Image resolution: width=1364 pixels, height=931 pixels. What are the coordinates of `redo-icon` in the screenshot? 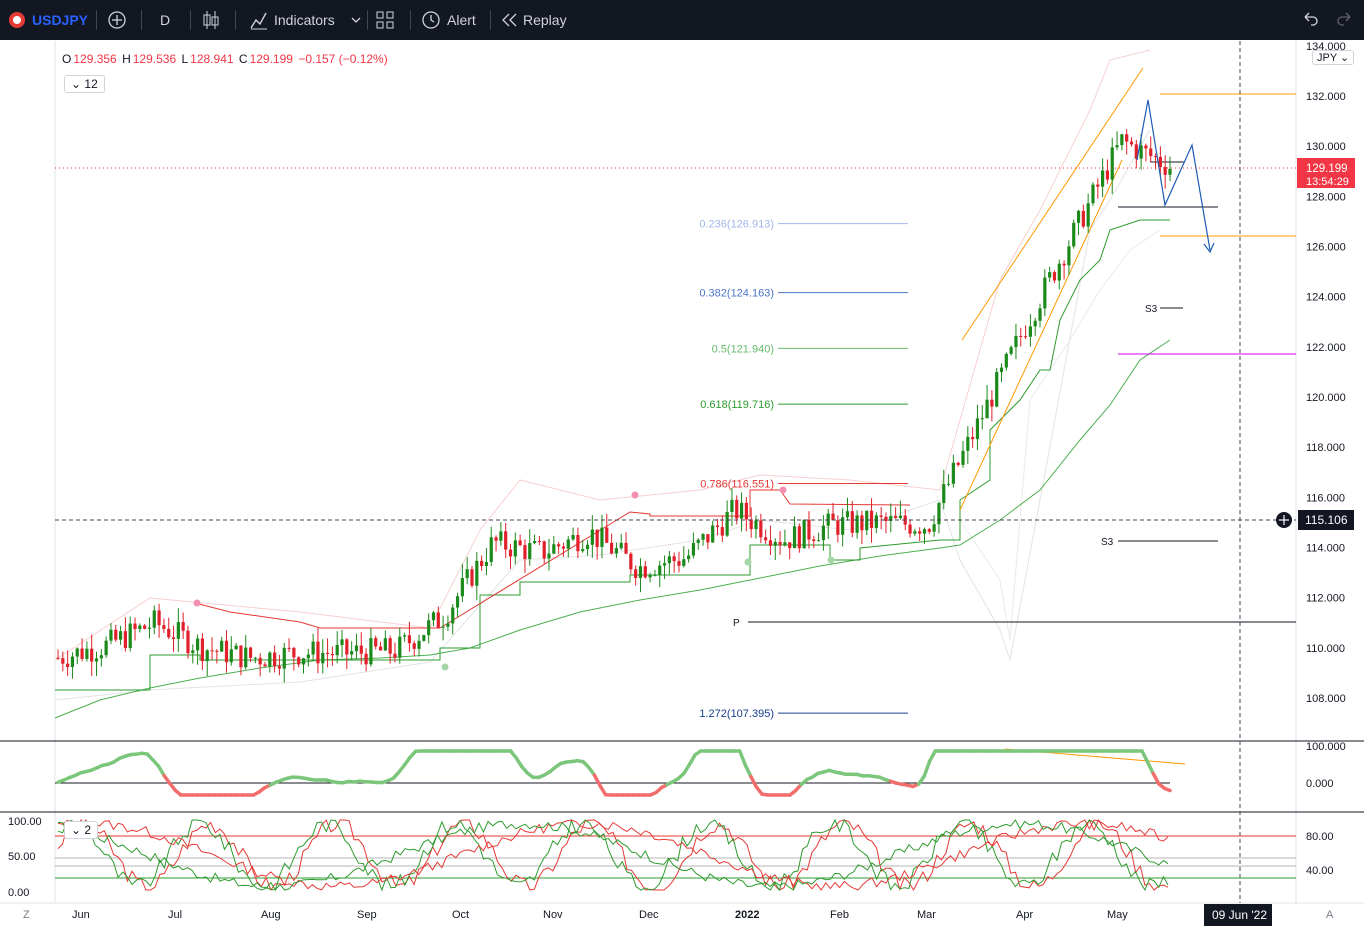 It's located at (1345, 20).